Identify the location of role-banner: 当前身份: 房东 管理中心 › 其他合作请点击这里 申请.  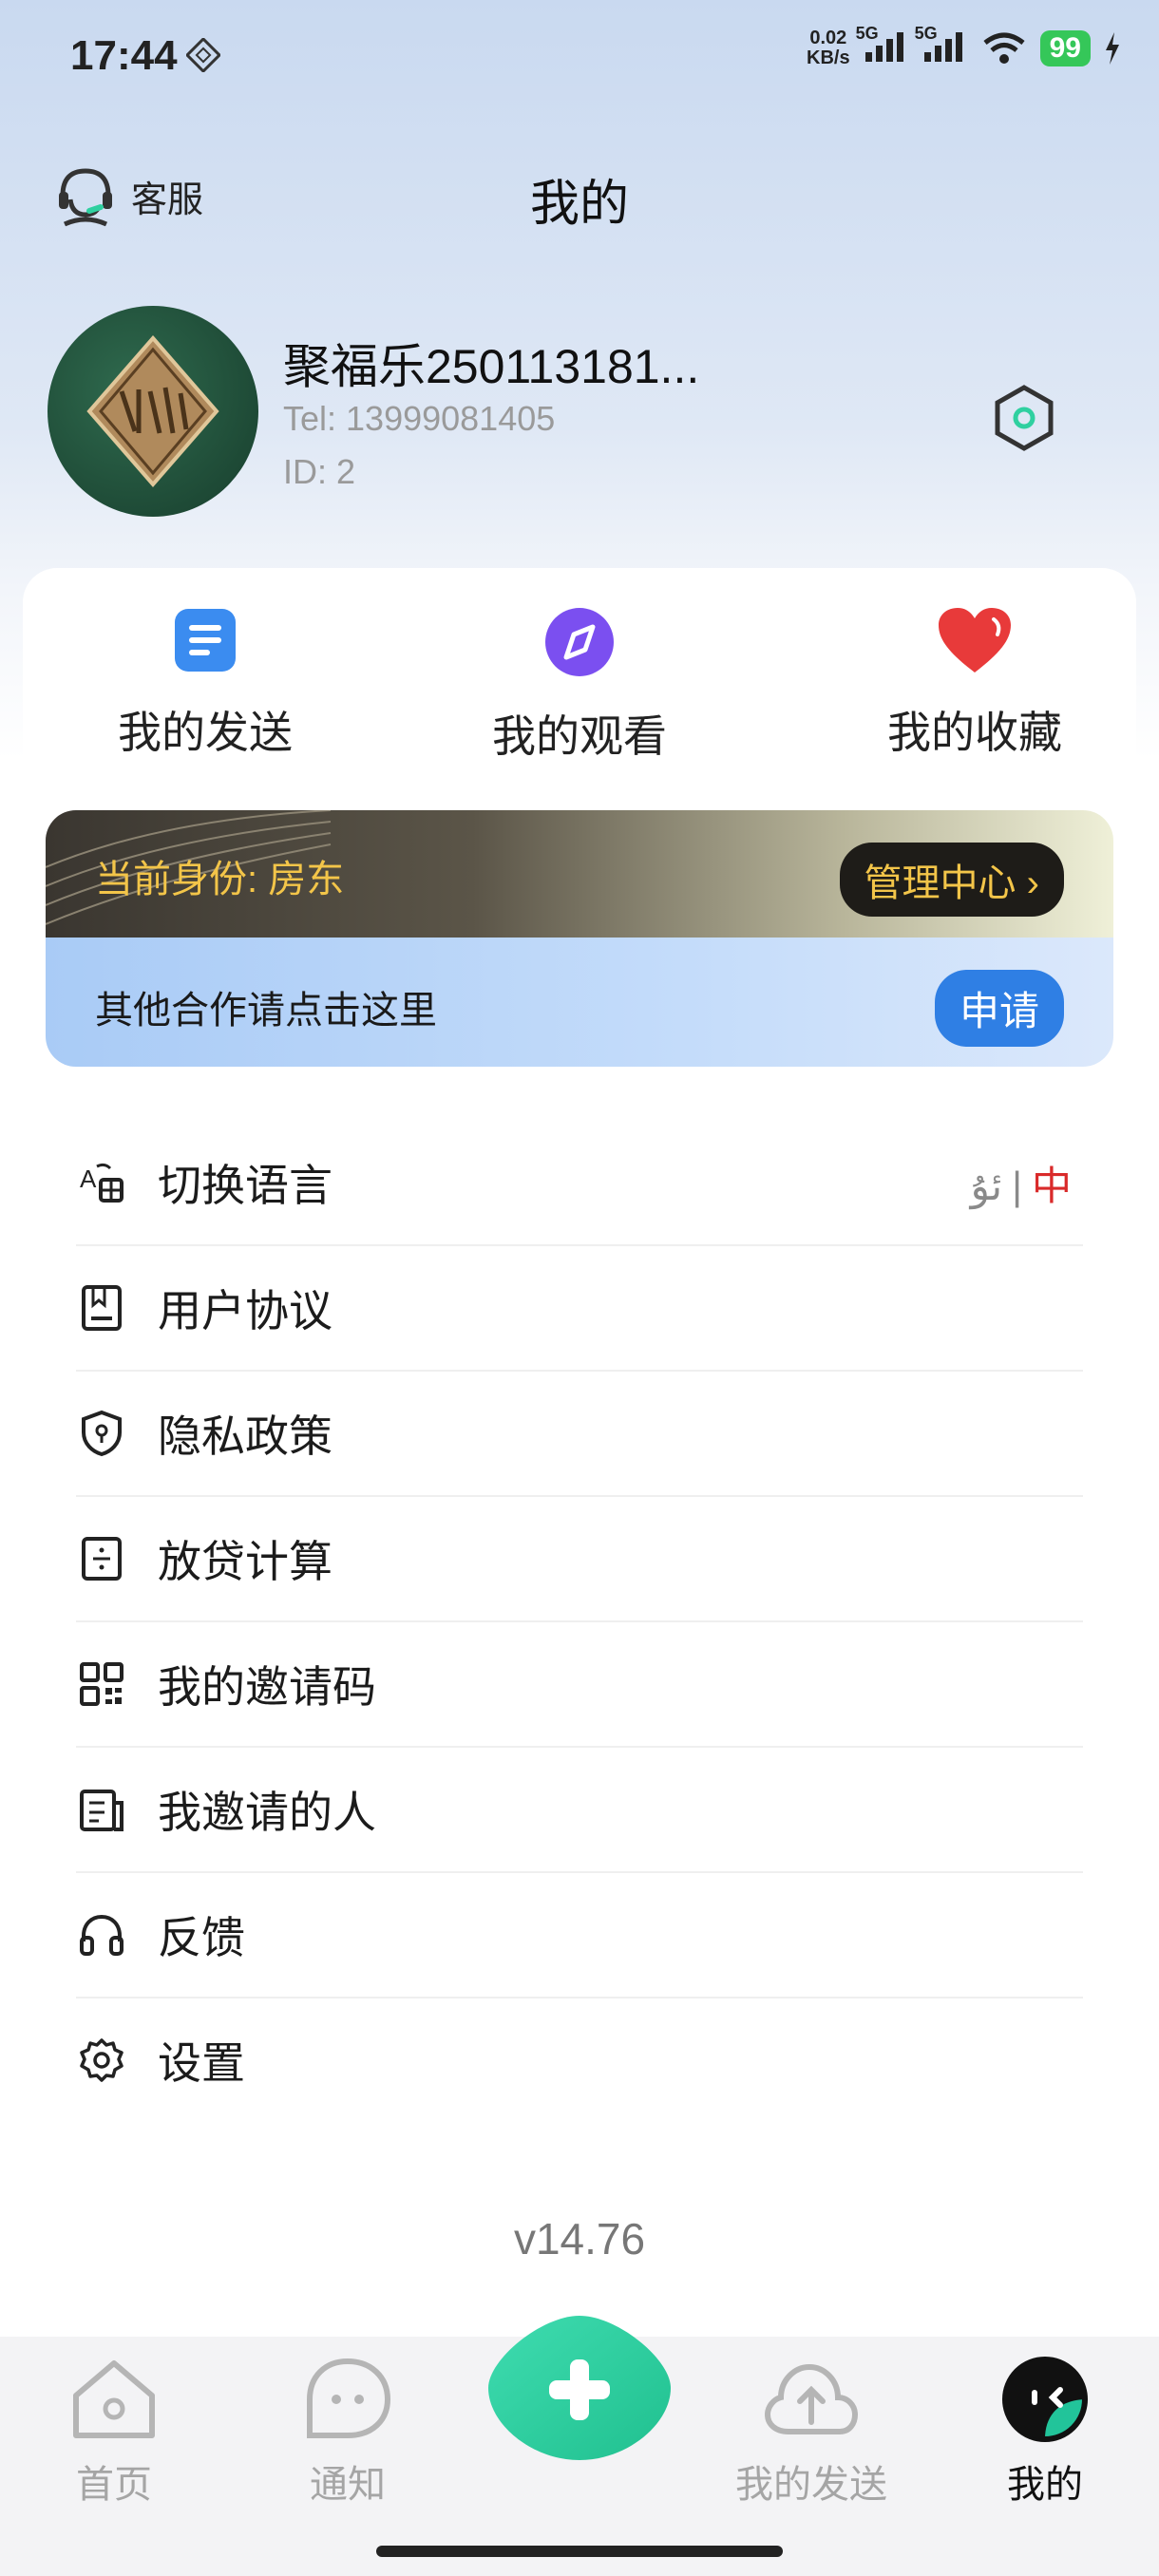
(579, 938).